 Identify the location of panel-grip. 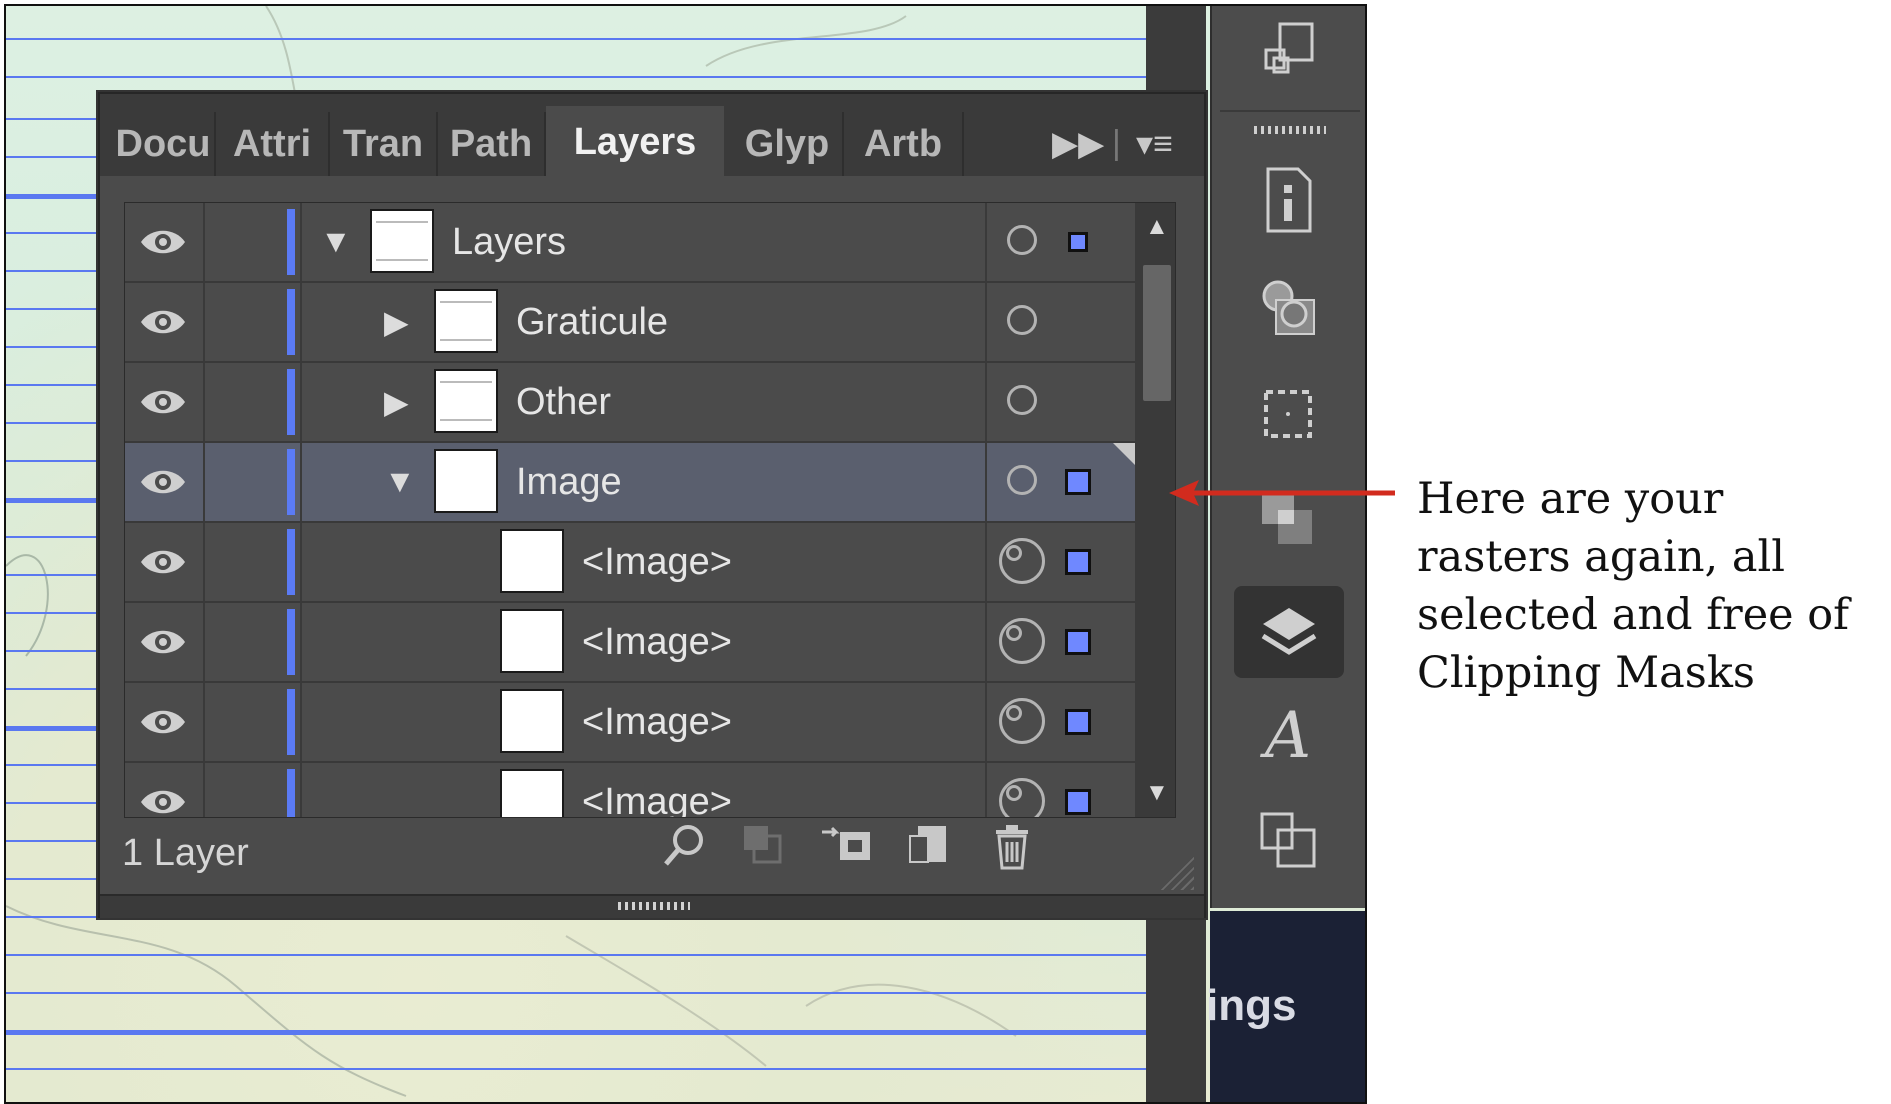
(654, 906).